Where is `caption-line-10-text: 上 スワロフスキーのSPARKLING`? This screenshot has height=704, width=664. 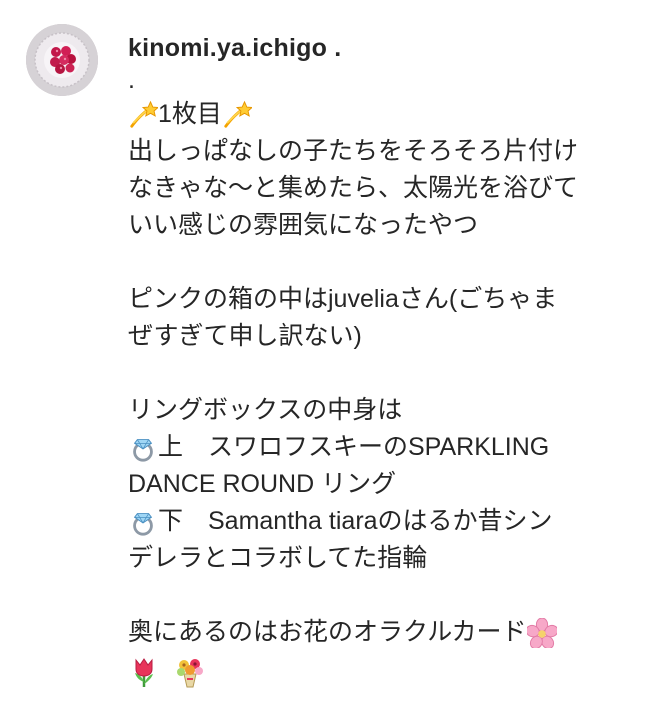
caption-line-10-text: 上 スワロフスキーのSPARKLING is located at coordinates (354, 447).